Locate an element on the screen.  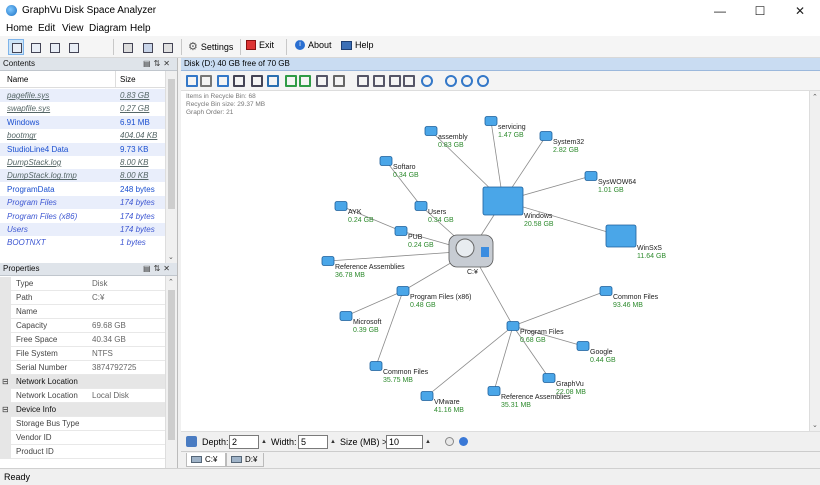
node-name: SysWOW64 is located at coordinates (617, 182).